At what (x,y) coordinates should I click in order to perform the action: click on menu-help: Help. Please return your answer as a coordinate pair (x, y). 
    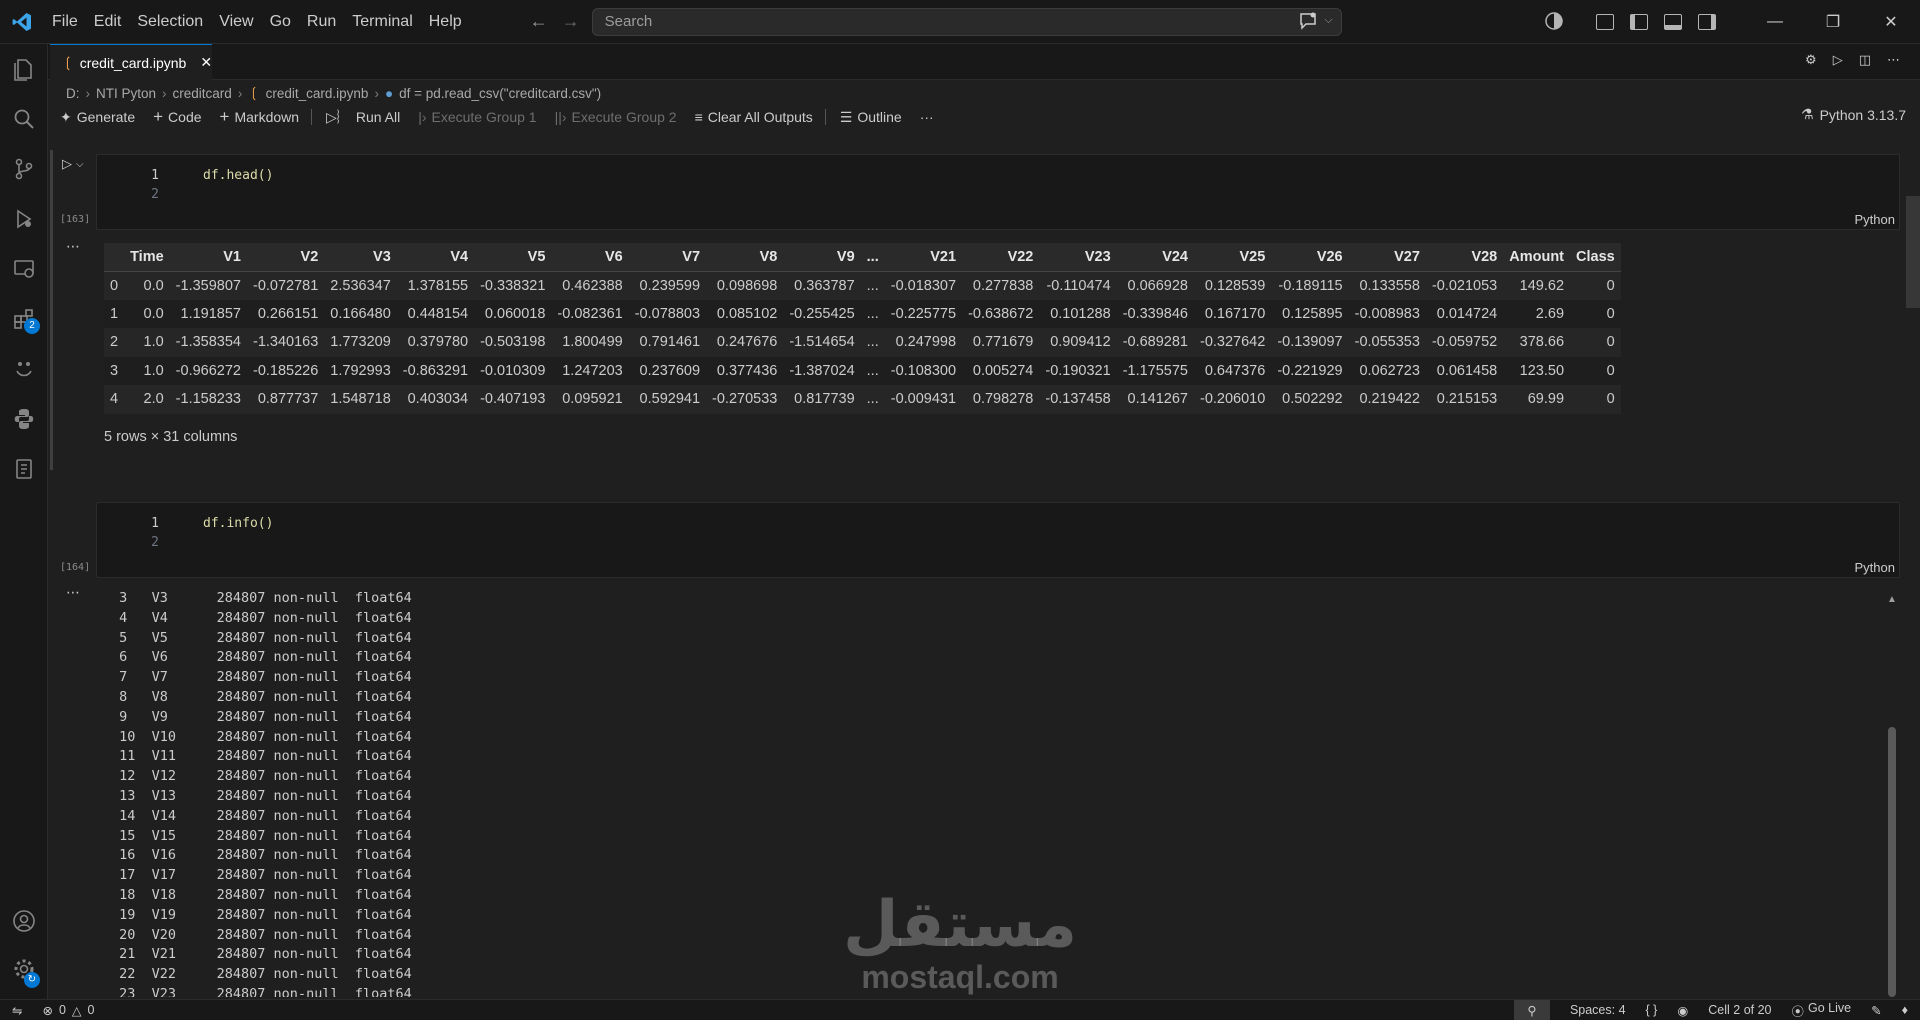
    Looking at the image, I should click on (445, 22).